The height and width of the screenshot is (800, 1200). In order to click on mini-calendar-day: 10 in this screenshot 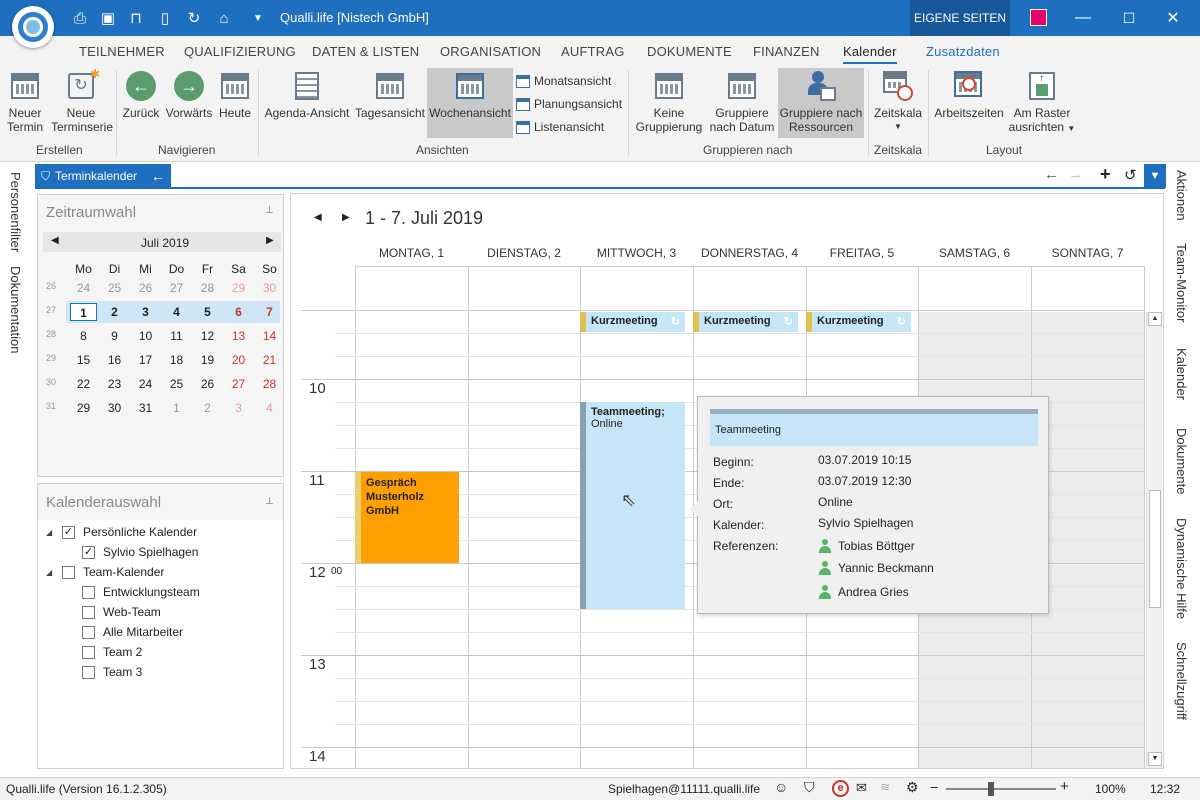, I will do `click(145, 336)`.